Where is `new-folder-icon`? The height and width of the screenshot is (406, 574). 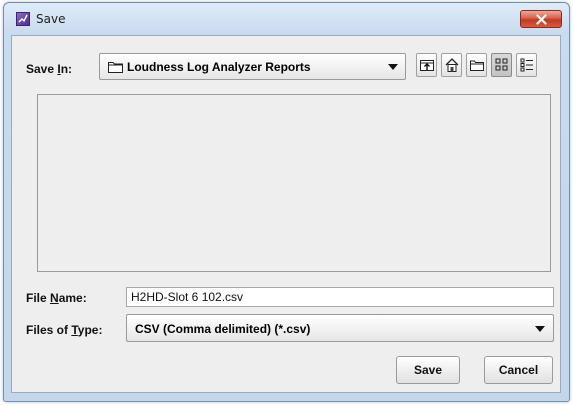 new-folder-icon is located at coordinates (477, 65).